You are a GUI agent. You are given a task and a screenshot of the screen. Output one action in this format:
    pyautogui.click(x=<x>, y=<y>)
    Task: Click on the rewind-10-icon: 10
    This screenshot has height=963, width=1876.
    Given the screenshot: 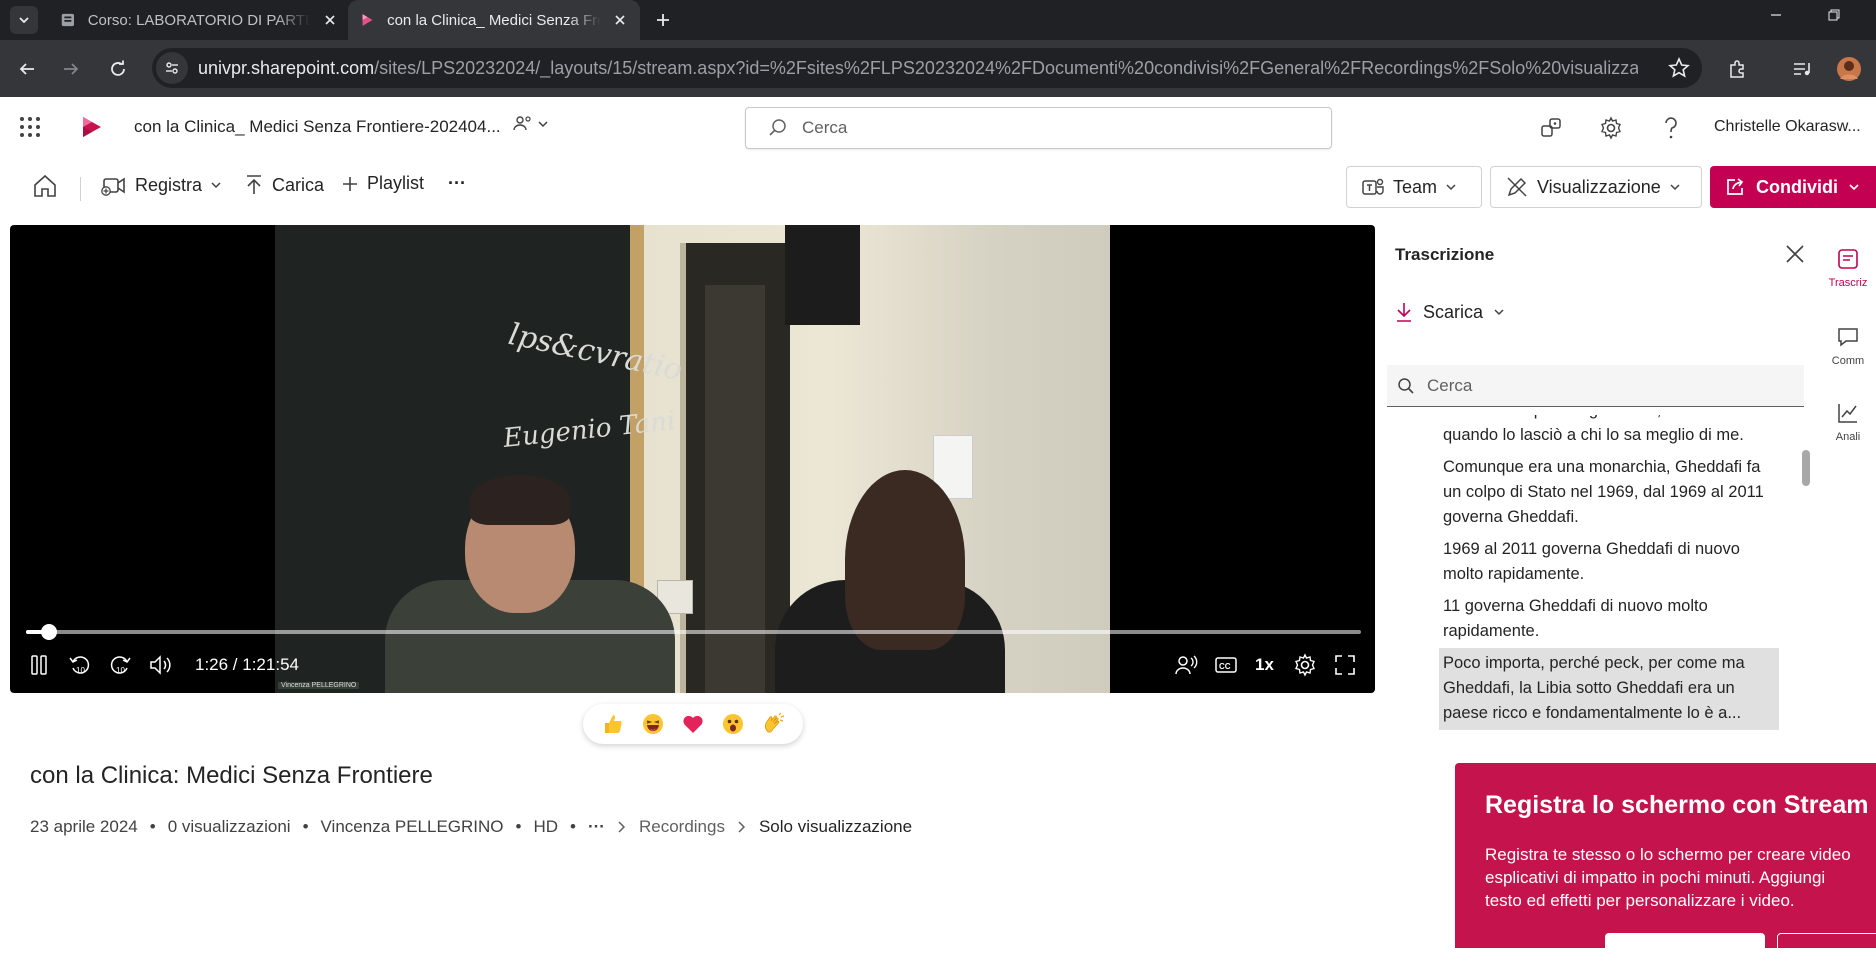 What is the action you would take?
    pyautogui.click(x=79, y=665)
    